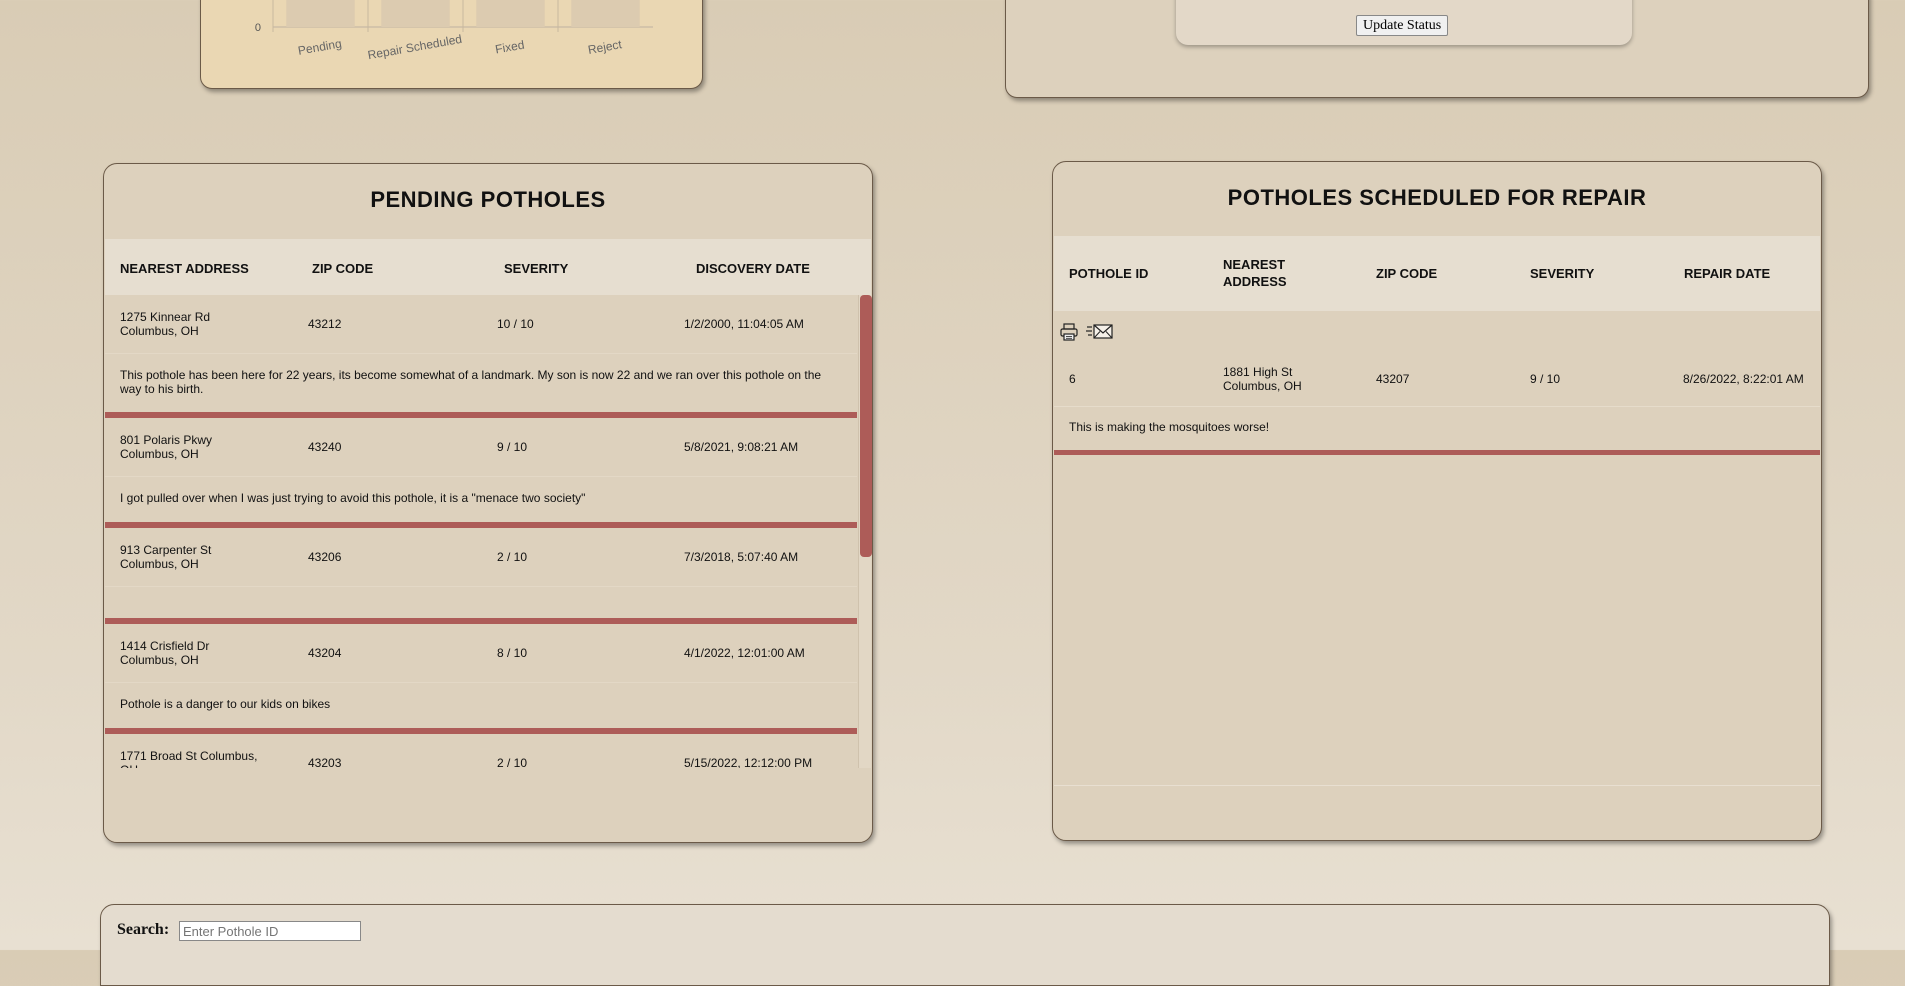 The image size is (1905, 986). Describe the element at coordinates (1393, 379) in the screenshot. I see `zip-cell: 43207` at that location.